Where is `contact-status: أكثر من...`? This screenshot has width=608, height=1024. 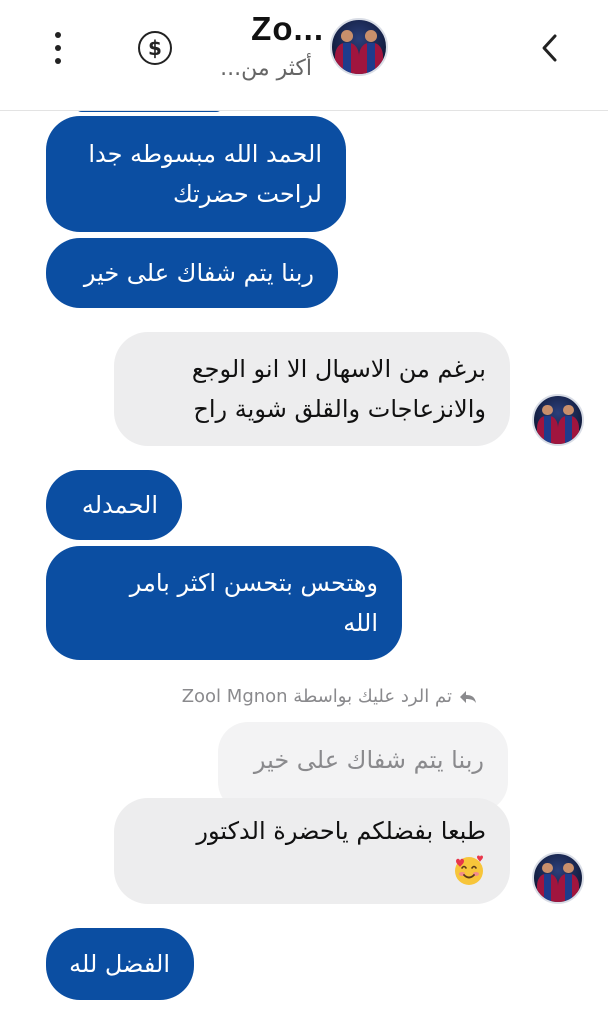 contact-status: أكثر من... is located at coordinates (266, 68).